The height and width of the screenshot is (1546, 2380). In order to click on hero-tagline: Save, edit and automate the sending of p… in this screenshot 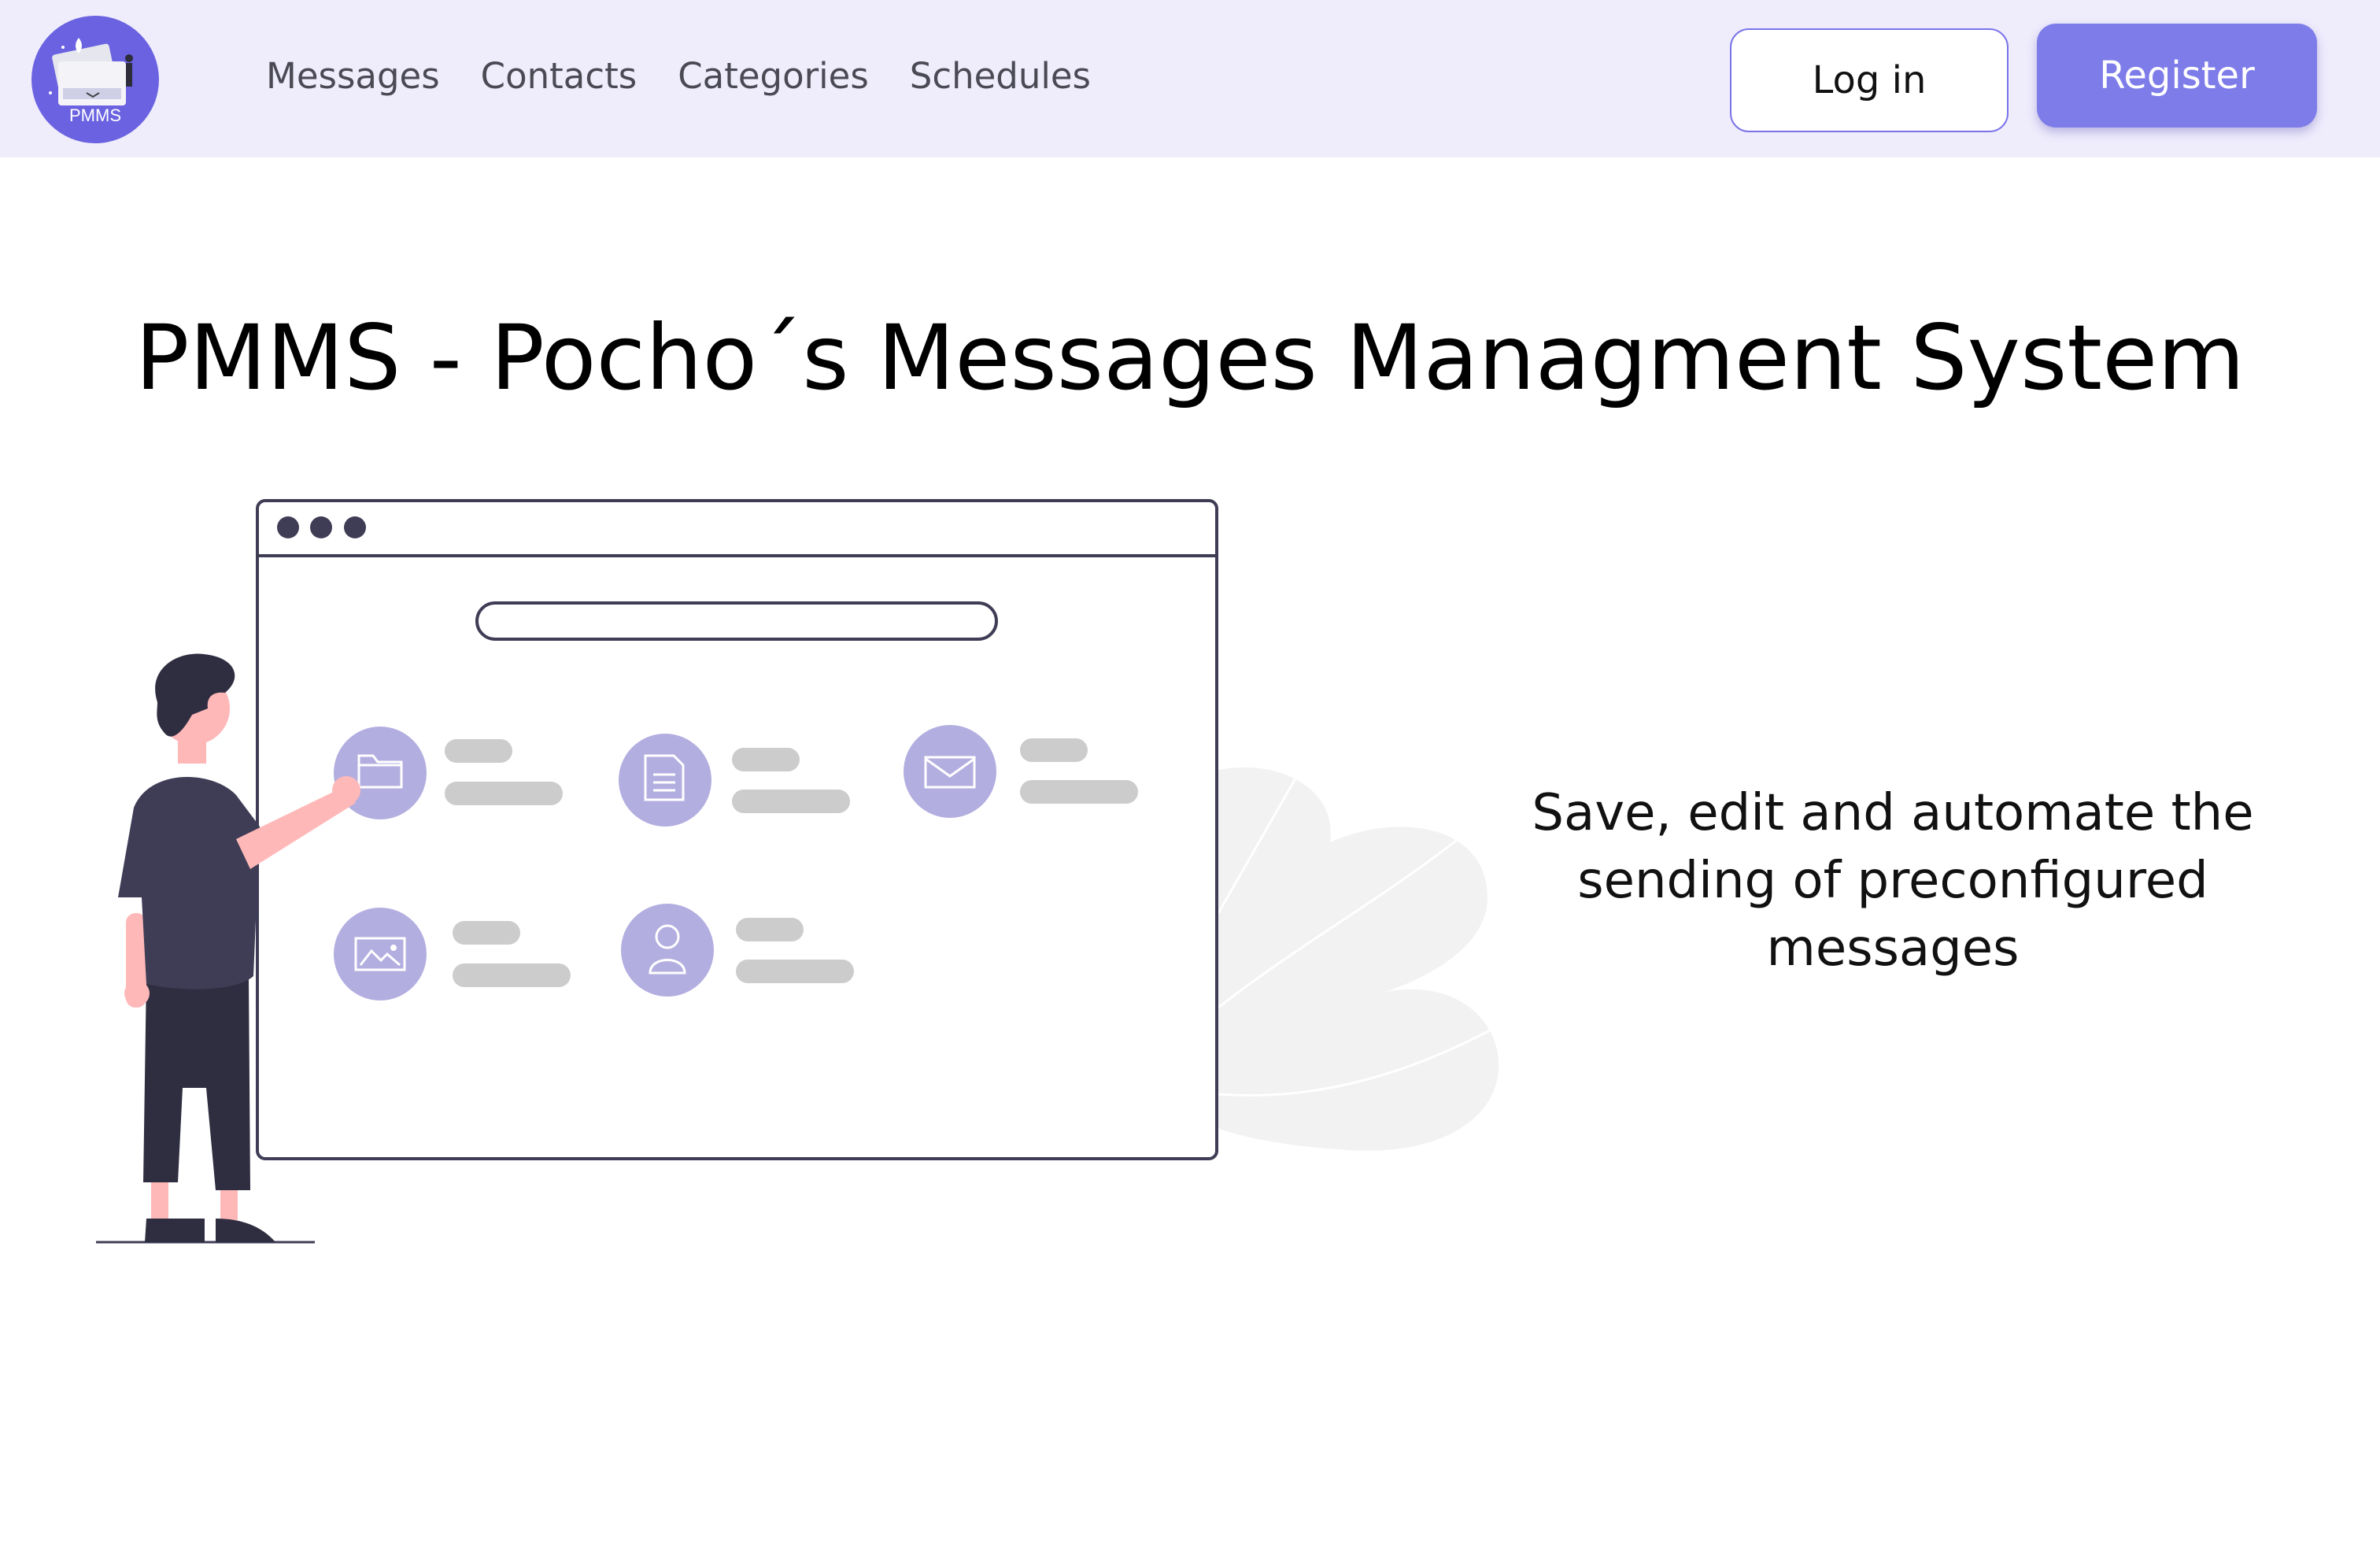, I will do `click(1893, 881)`.